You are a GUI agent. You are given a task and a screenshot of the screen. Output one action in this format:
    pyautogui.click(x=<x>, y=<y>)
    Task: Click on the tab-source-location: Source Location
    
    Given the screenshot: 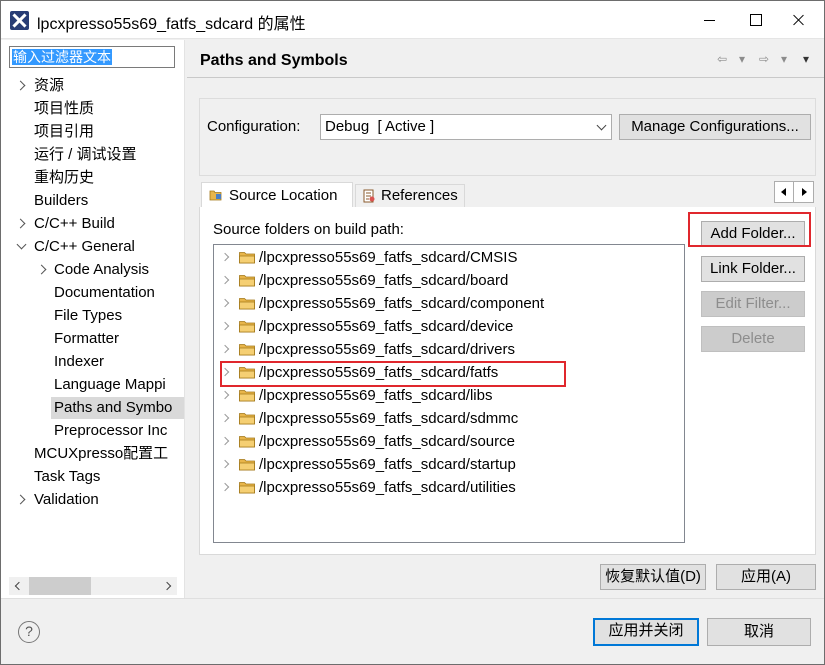 What is the action you would take?
    pyautogui.click(x=277, y=195)
    